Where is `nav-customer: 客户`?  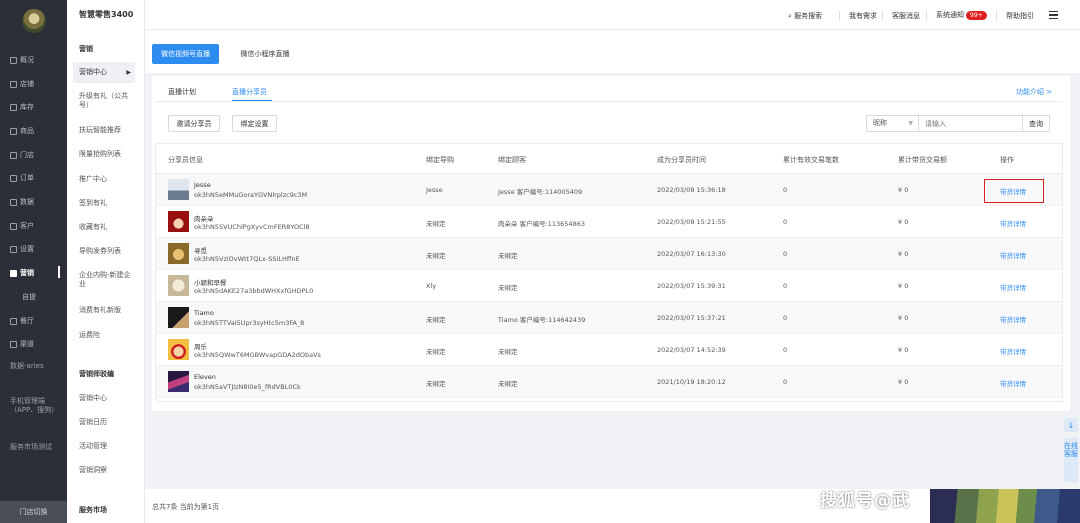 nav-customer: 客户 is located at coordinates (22, 226).